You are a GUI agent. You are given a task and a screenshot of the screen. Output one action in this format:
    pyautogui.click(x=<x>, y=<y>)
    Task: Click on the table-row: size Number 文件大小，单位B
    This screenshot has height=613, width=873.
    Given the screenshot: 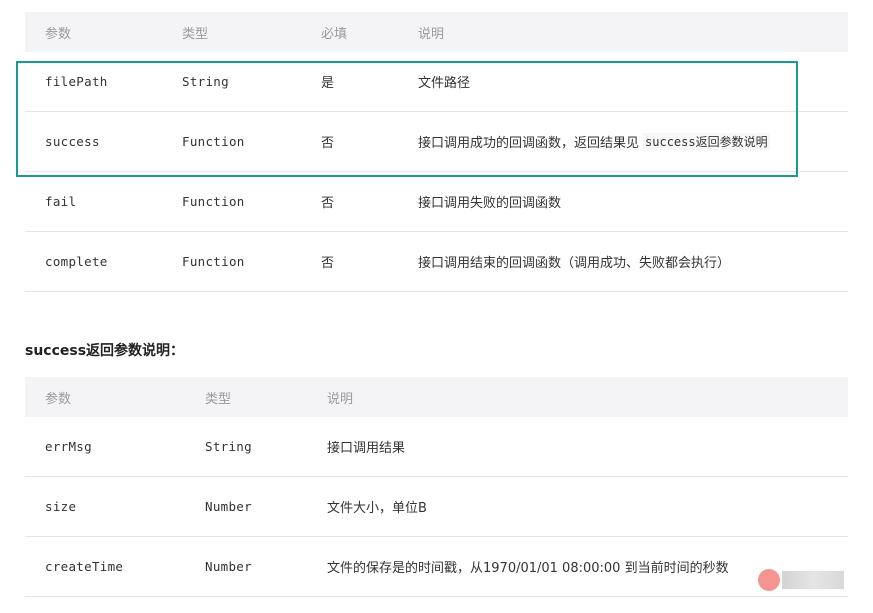 What is the action you would take?
    pyautogui.click(x=436, y=507)
    